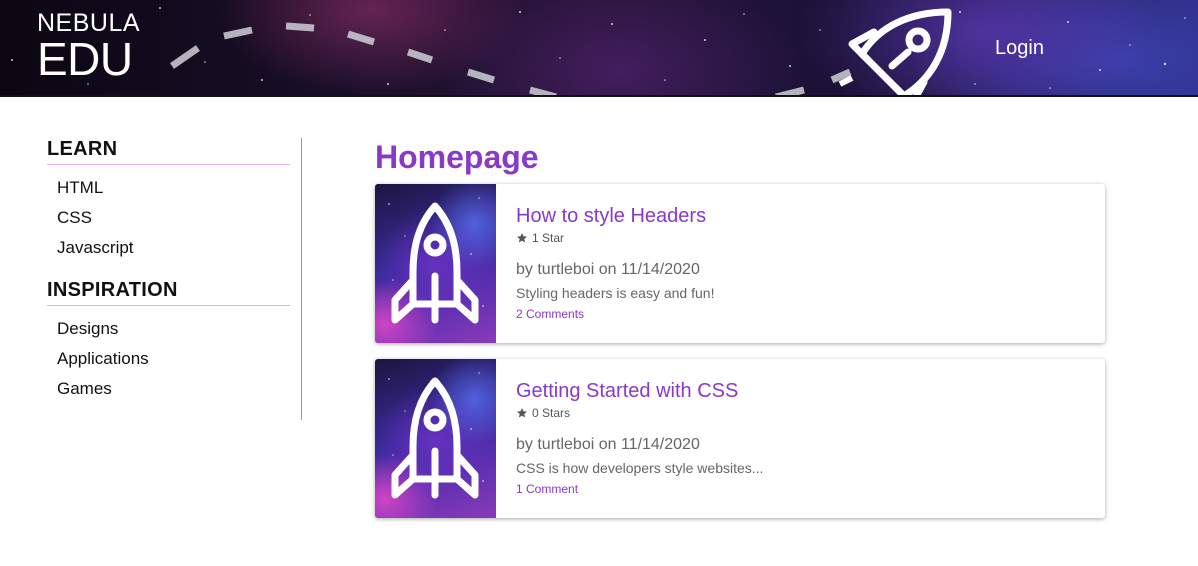 The width and height of the screenshot is (1198, 566). Describe the element at coordinates (615, 293) in the screenshot. I see `post-excerpt: Styling headers is easy and fun!` at that location.